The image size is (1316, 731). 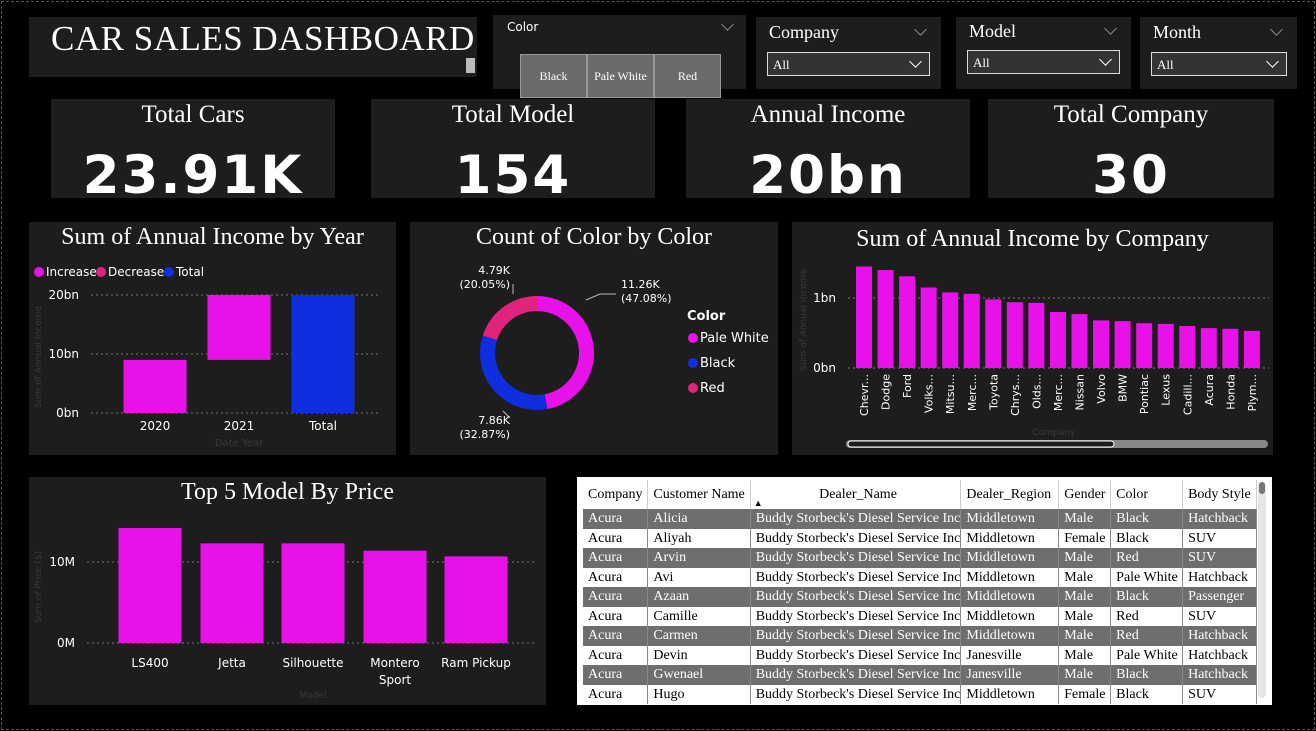 I want to click on x-tick-label: Pontiac, so click(x=1144, y=394).